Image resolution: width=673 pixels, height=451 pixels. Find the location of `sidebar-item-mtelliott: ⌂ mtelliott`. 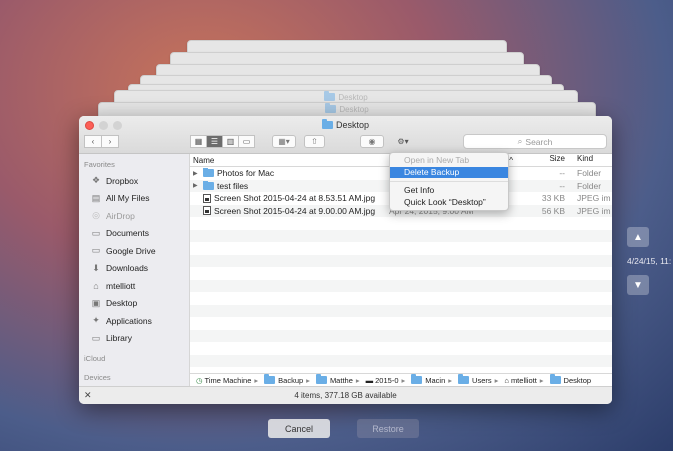

sidebar-item-mtelliott: ⌂ mtelliott is located at coordinates (134, 286).